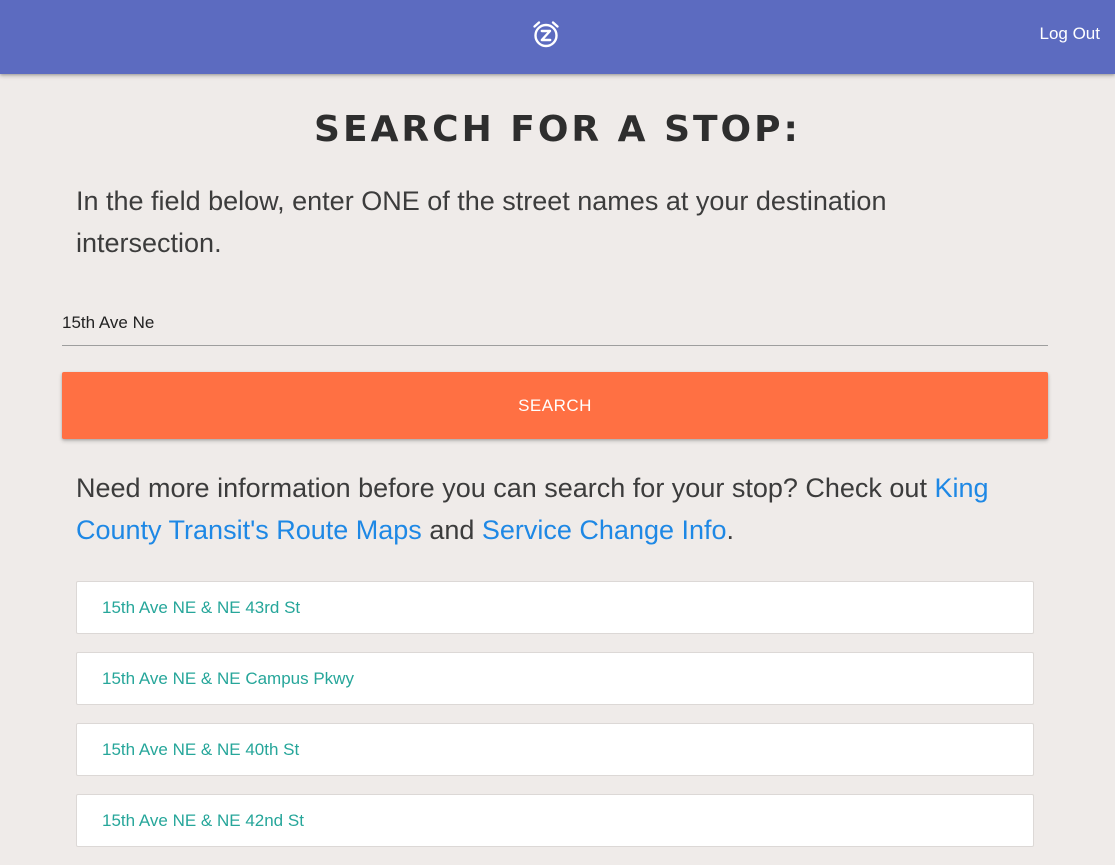 The height and width of the screenshot is (865, 1115). Describe the element at coordinates (203, 820) in the screenshot. I see `stop-result-label: 15th Ave NE & NE 42nd St` at that location.